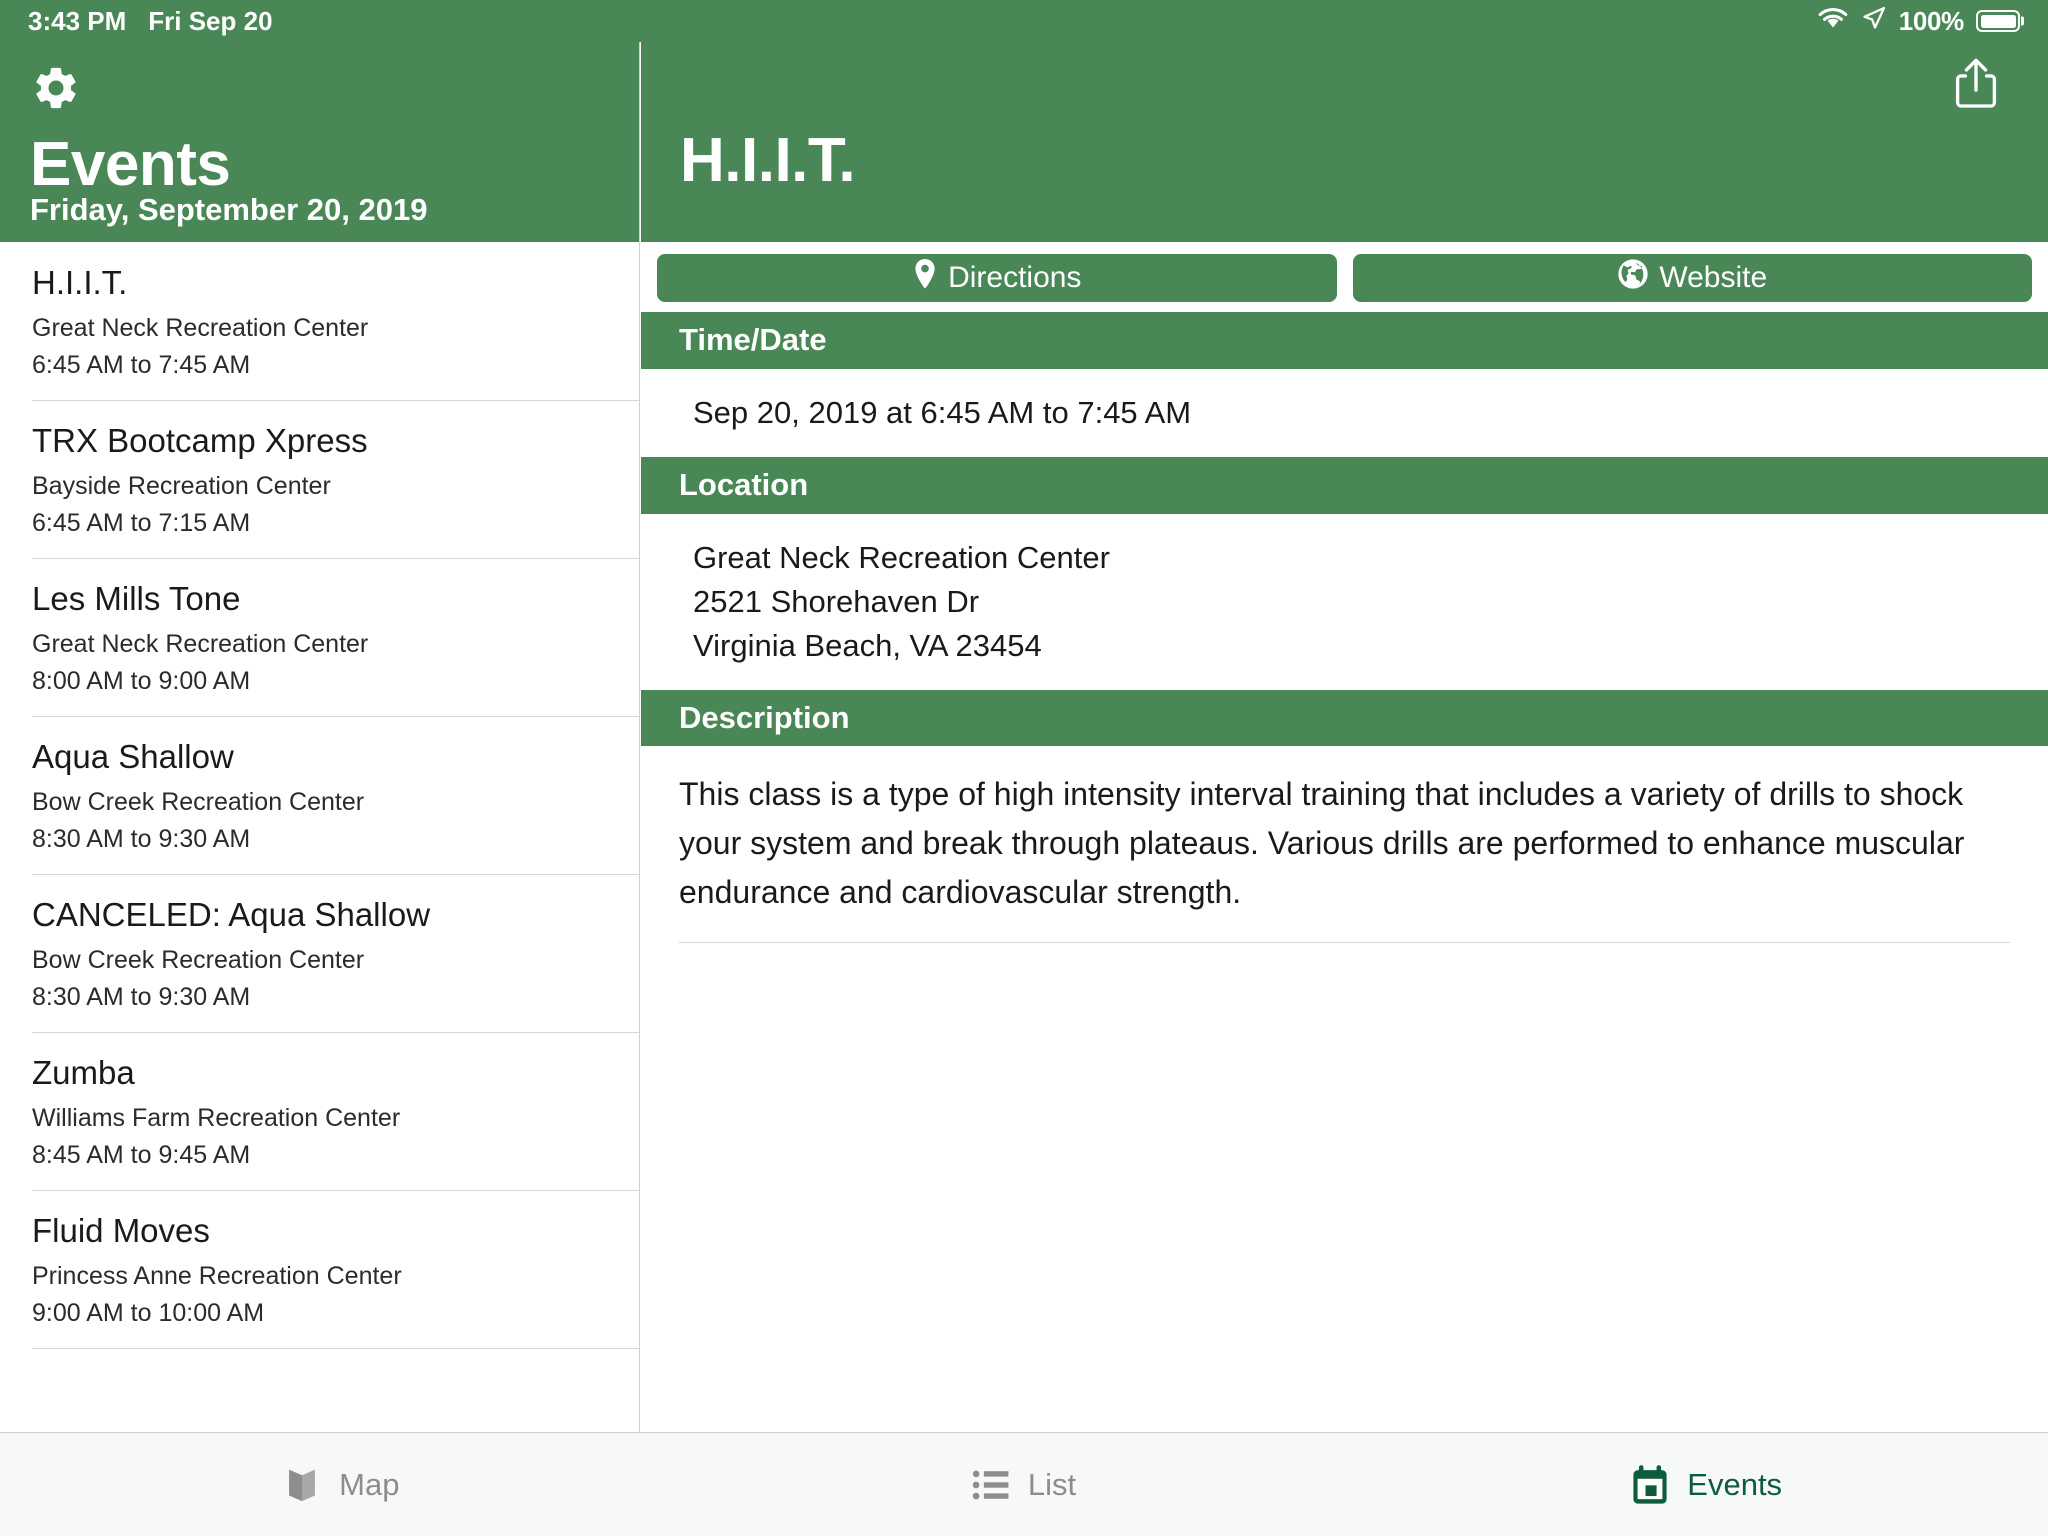 The width and height of the screenshot is (2048, 1536). I want to click on directions-button-label: Directions, so click(1015, 277).